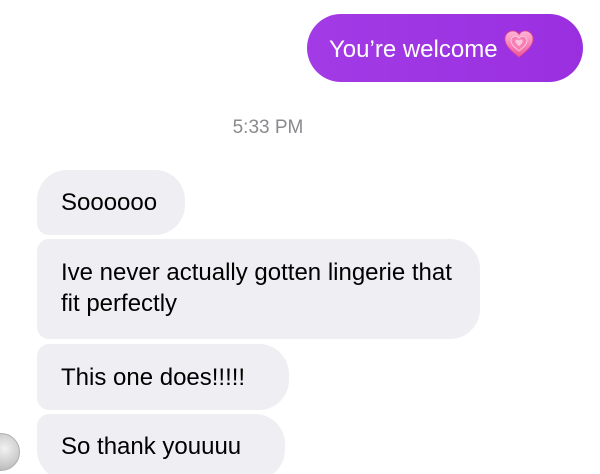 The width and height of the screenshot is (600, 474). Describe the element at coordinates (413, 49) in the screenshot. I see `sent-message-text: You’re welcome` at that location.